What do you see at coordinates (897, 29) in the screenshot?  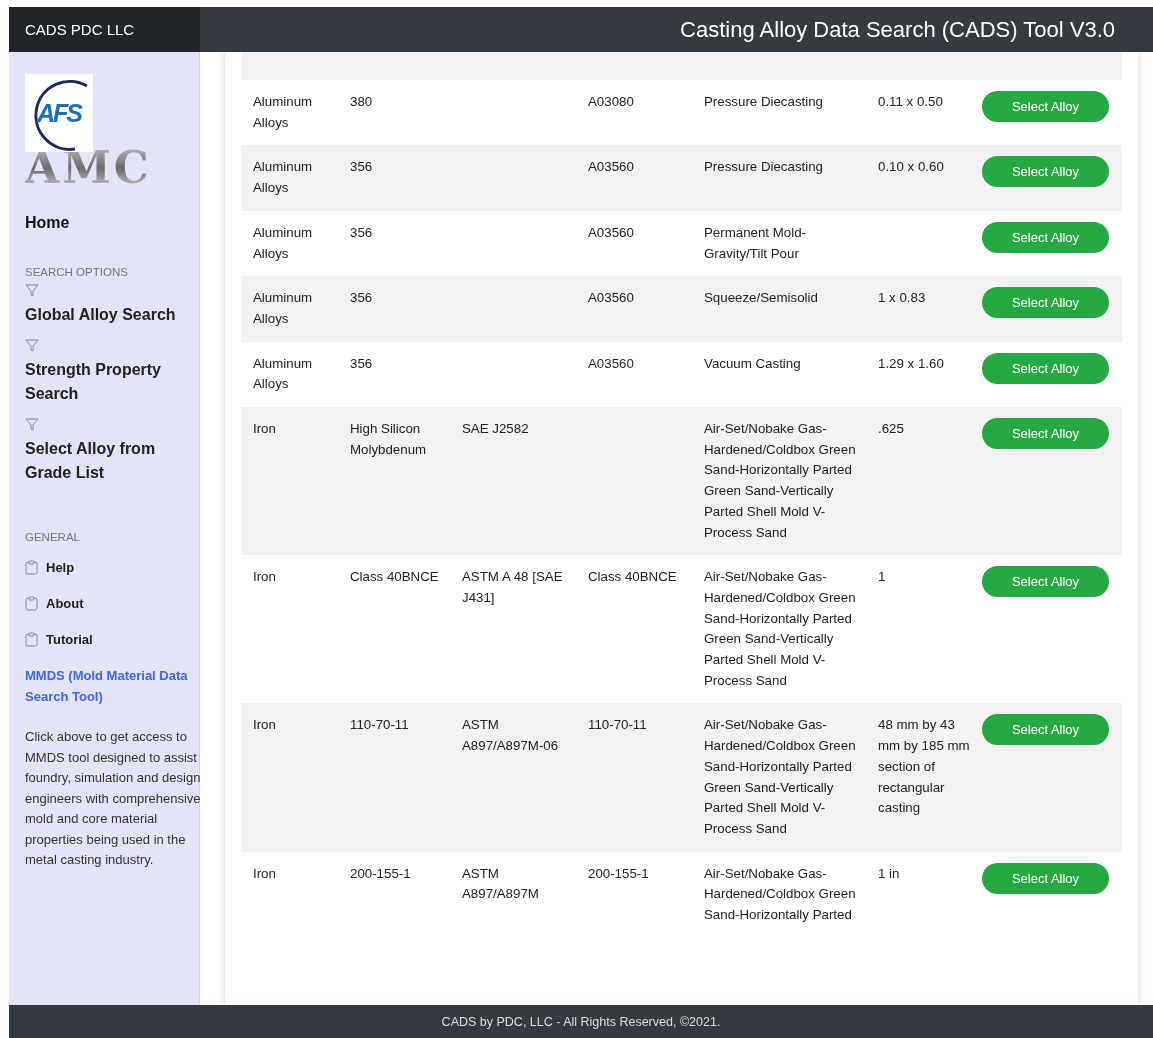 I see `app-title: Casting Alloy Data Search (CADS) Tool V3.0` at bounding box center [897, 29].